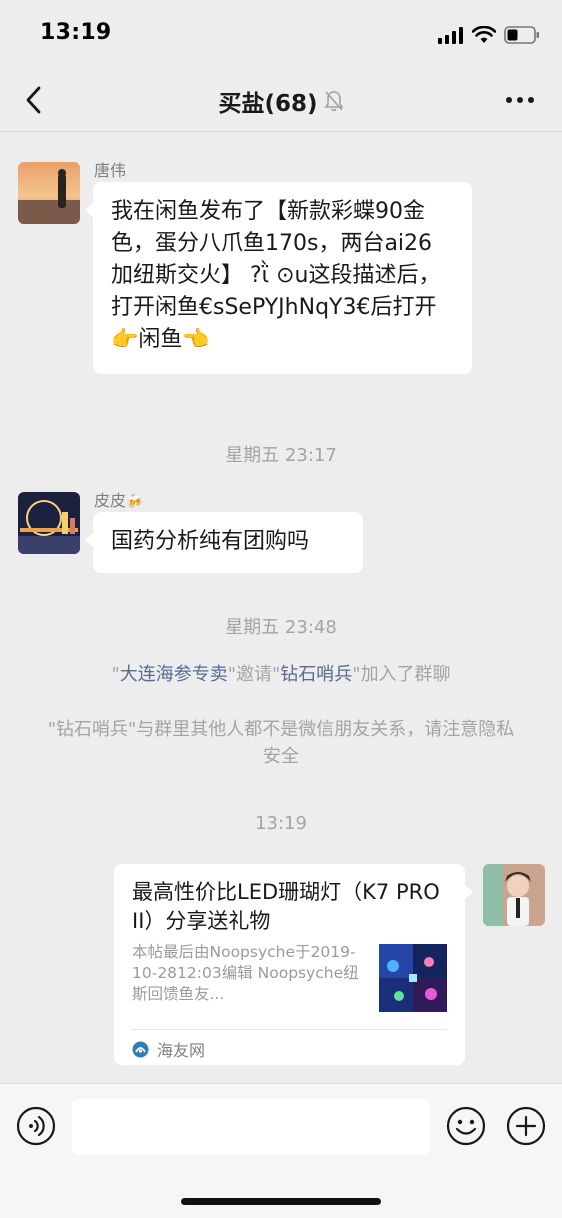 The height and width of the screenshot is (1218, 562). I want to click on avatar-pipi, so click(49, 523).